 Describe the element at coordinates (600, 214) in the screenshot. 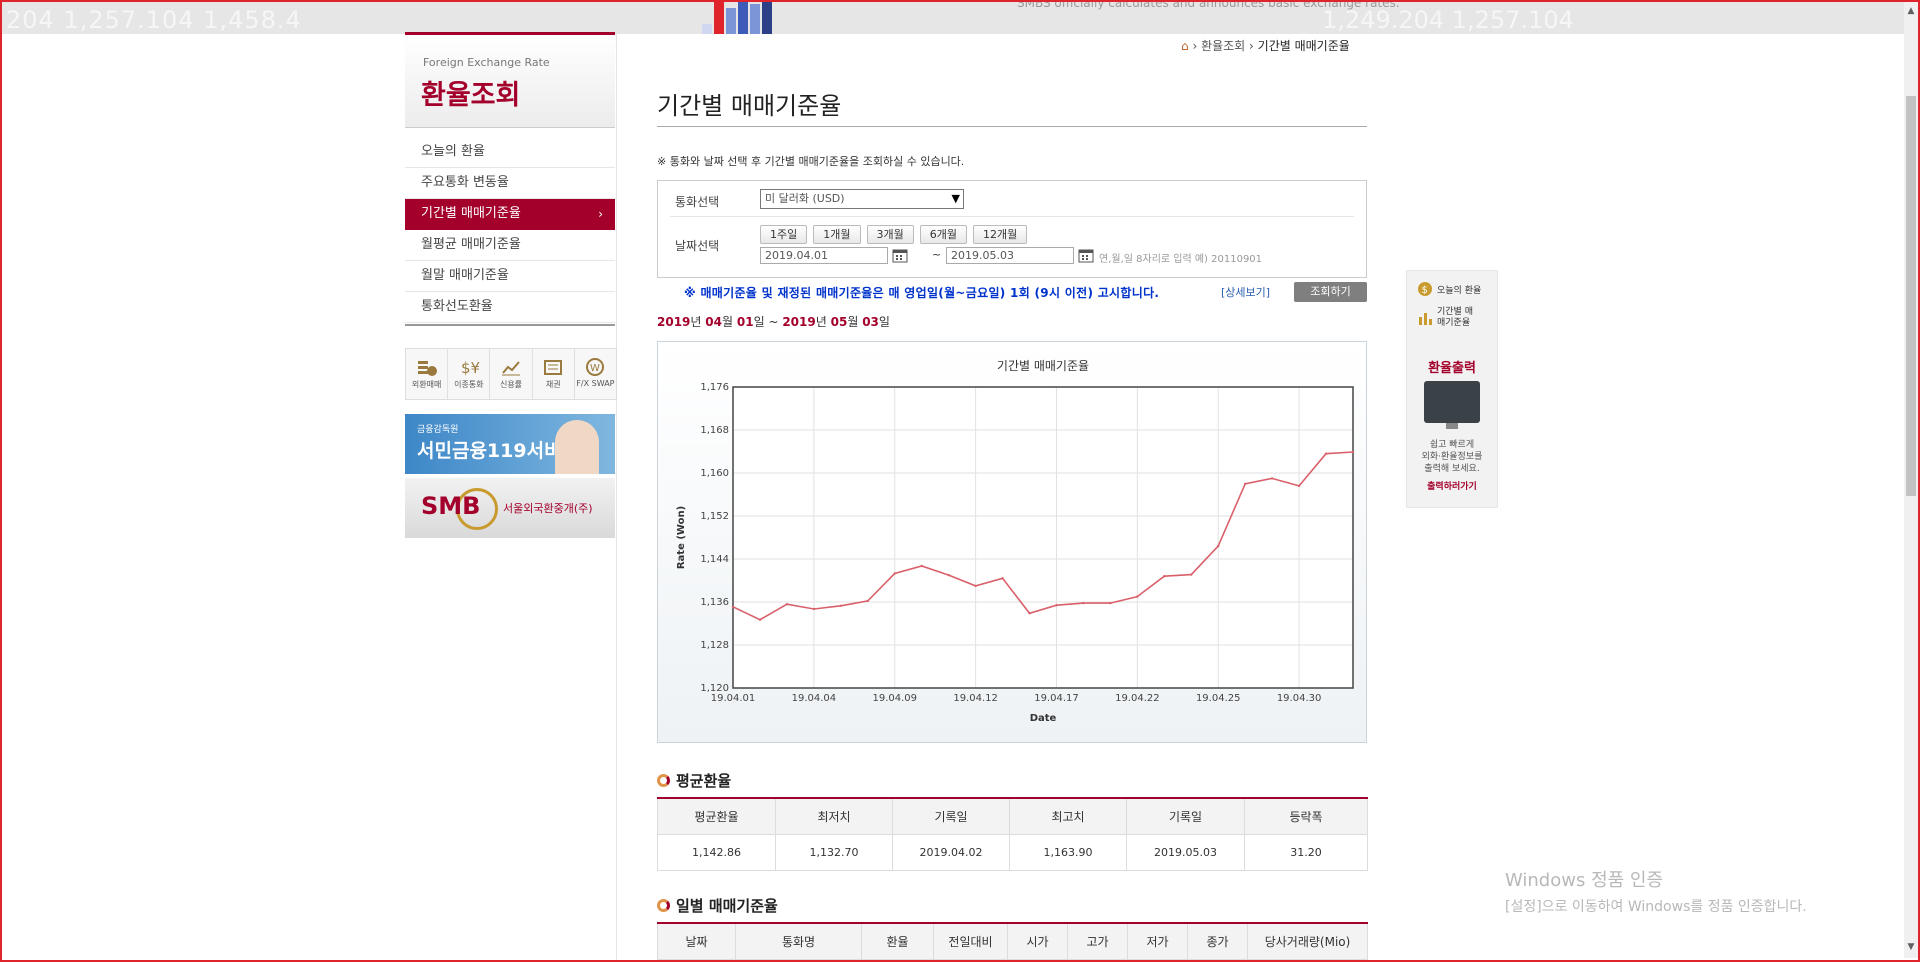

I see `chevron-right-icon: ›` at that location.